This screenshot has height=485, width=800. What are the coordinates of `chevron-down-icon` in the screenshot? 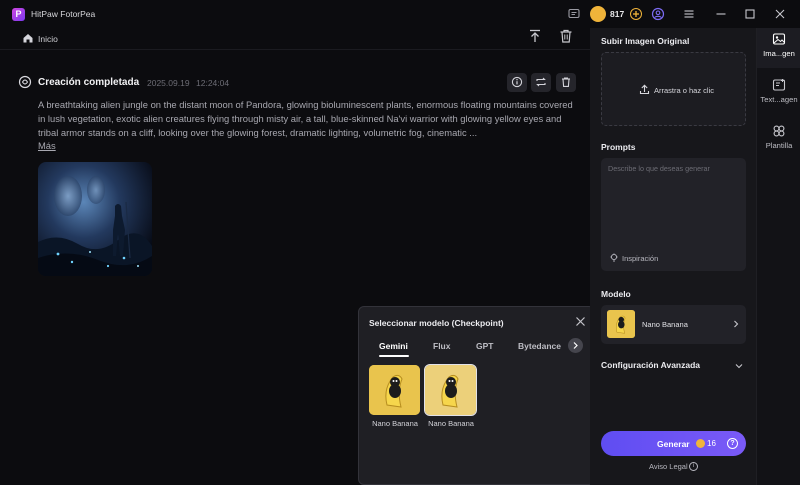 It's located at (739, 366).